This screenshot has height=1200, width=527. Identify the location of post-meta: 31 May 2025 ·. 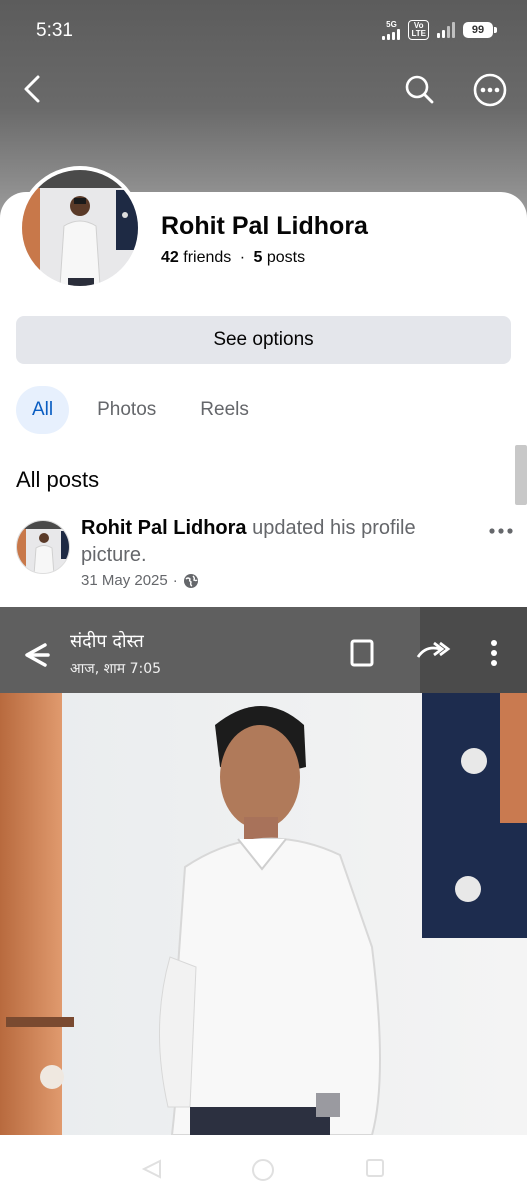
(140, 580).